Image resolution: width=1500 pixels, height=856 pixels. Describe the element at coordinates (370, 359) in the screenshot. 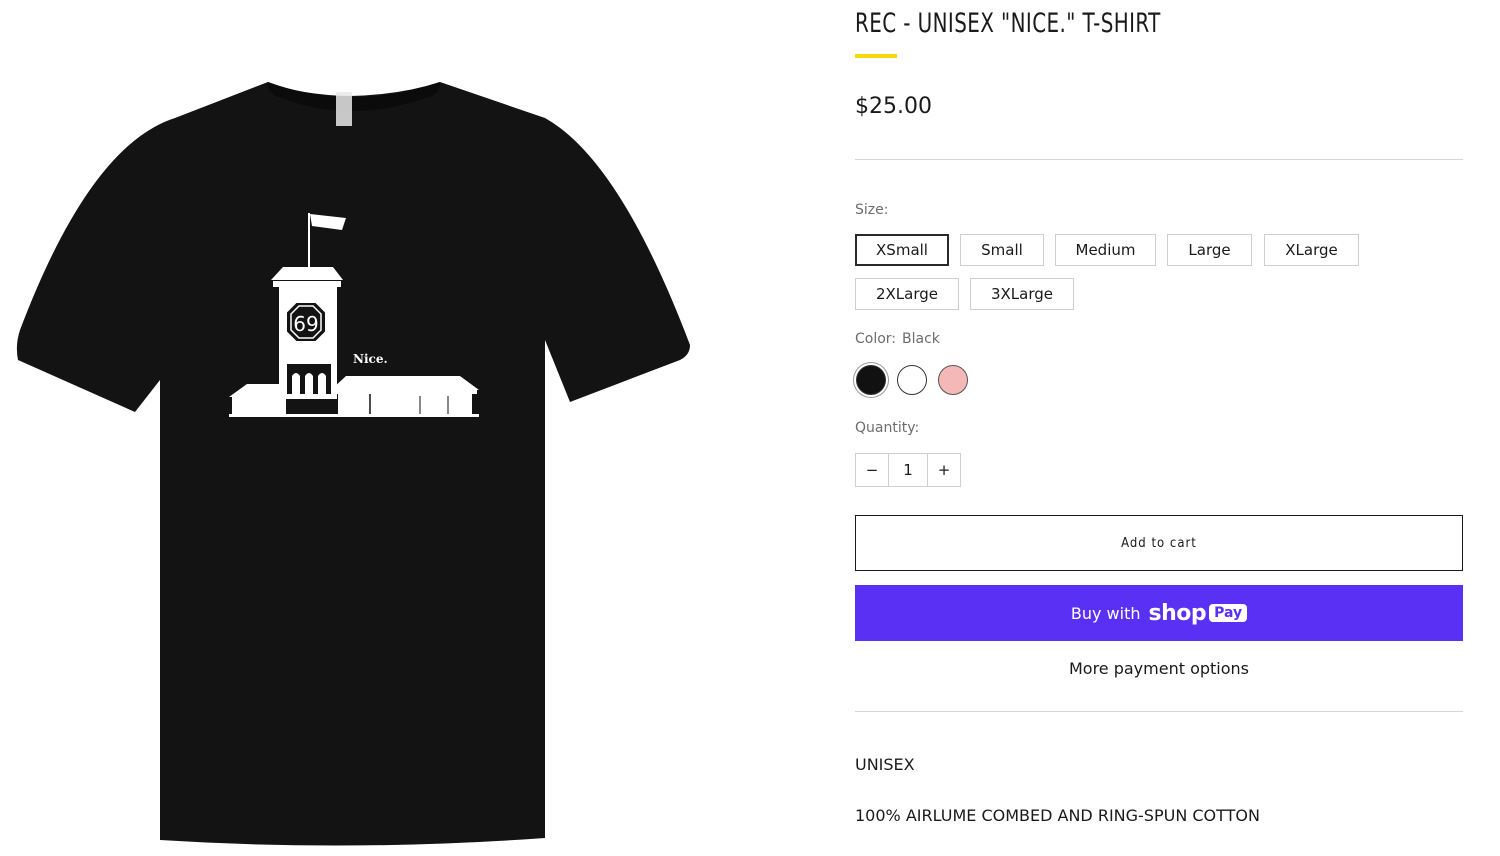

I see `print-text: Nice.` at that location.